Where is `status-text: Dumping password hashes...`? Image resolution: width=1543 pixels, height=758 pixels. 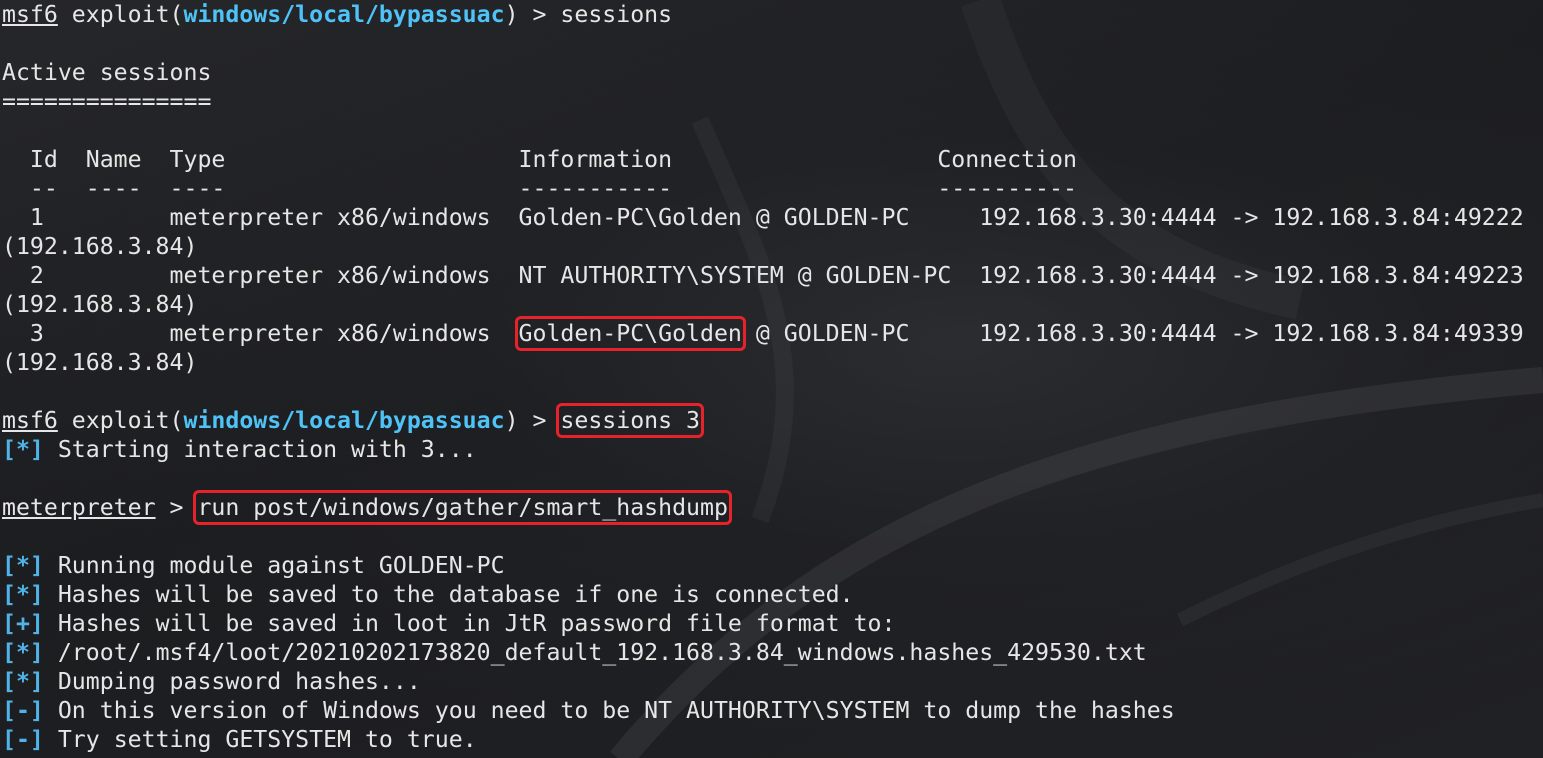 status-text: Dumping password hashes... is located at coordinates (232, 681).